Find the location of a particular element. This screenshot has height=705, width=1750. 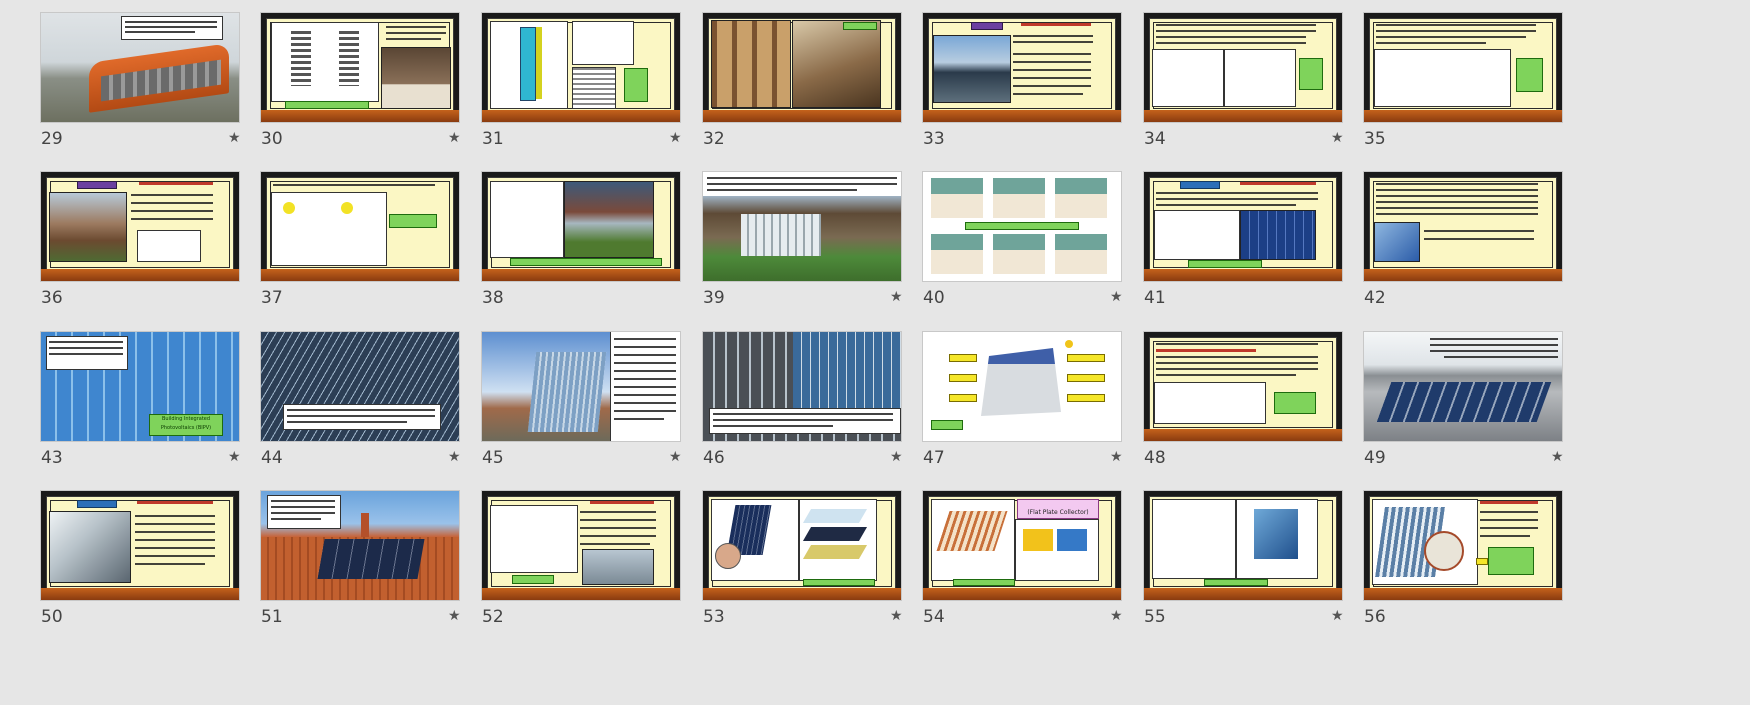

slide-thumbnail-53: 53 ★ is located at coordinates (803, 565).